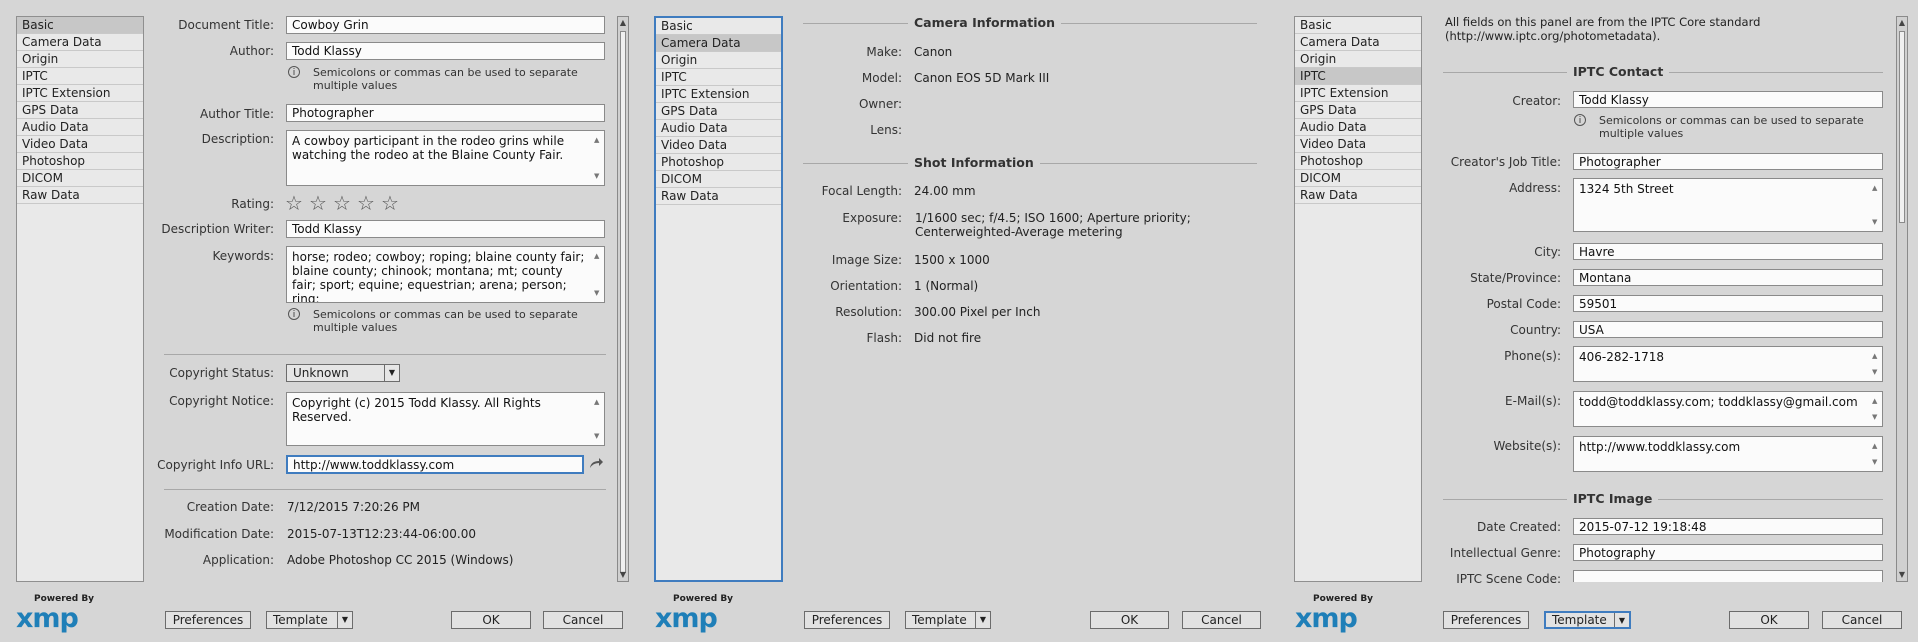  What do you see at coordinates (1019, 232) in the screenshot?
I see `exposure-value-line2: Centerweighted-Average metering` at bounding box center [1019, 232].